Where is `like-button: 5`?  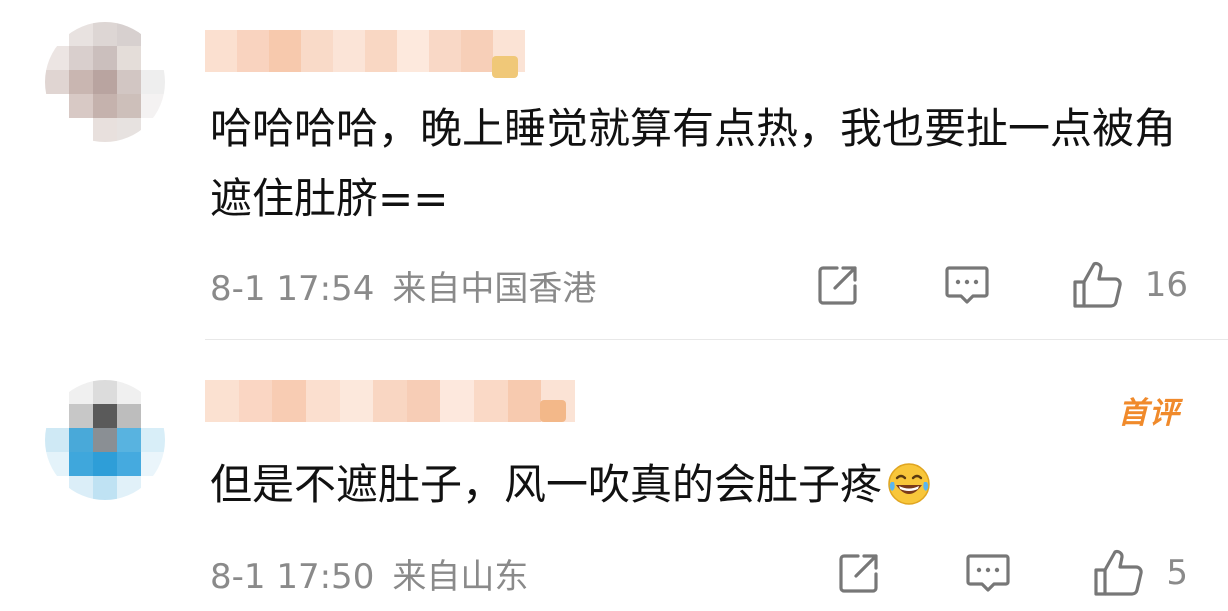
like-button: 5 is located at coordinates (1140, 573).